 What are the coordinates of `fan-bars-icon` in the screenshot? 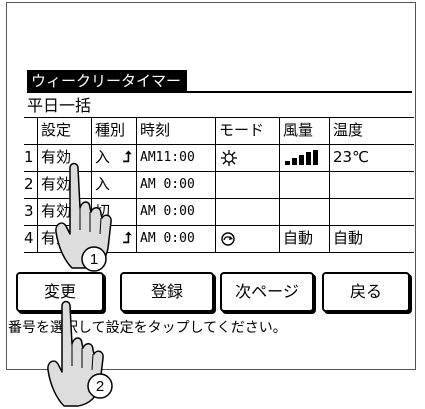 It's located at (301, 157).